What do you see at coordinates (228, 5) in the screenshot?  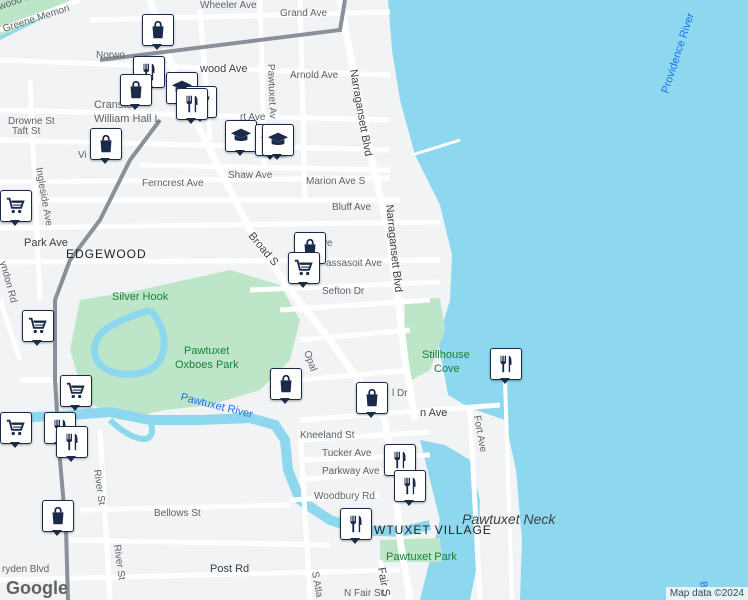 I see `wheeler-ave-label: Wheeler Ave` at bounding box center [228, 5].